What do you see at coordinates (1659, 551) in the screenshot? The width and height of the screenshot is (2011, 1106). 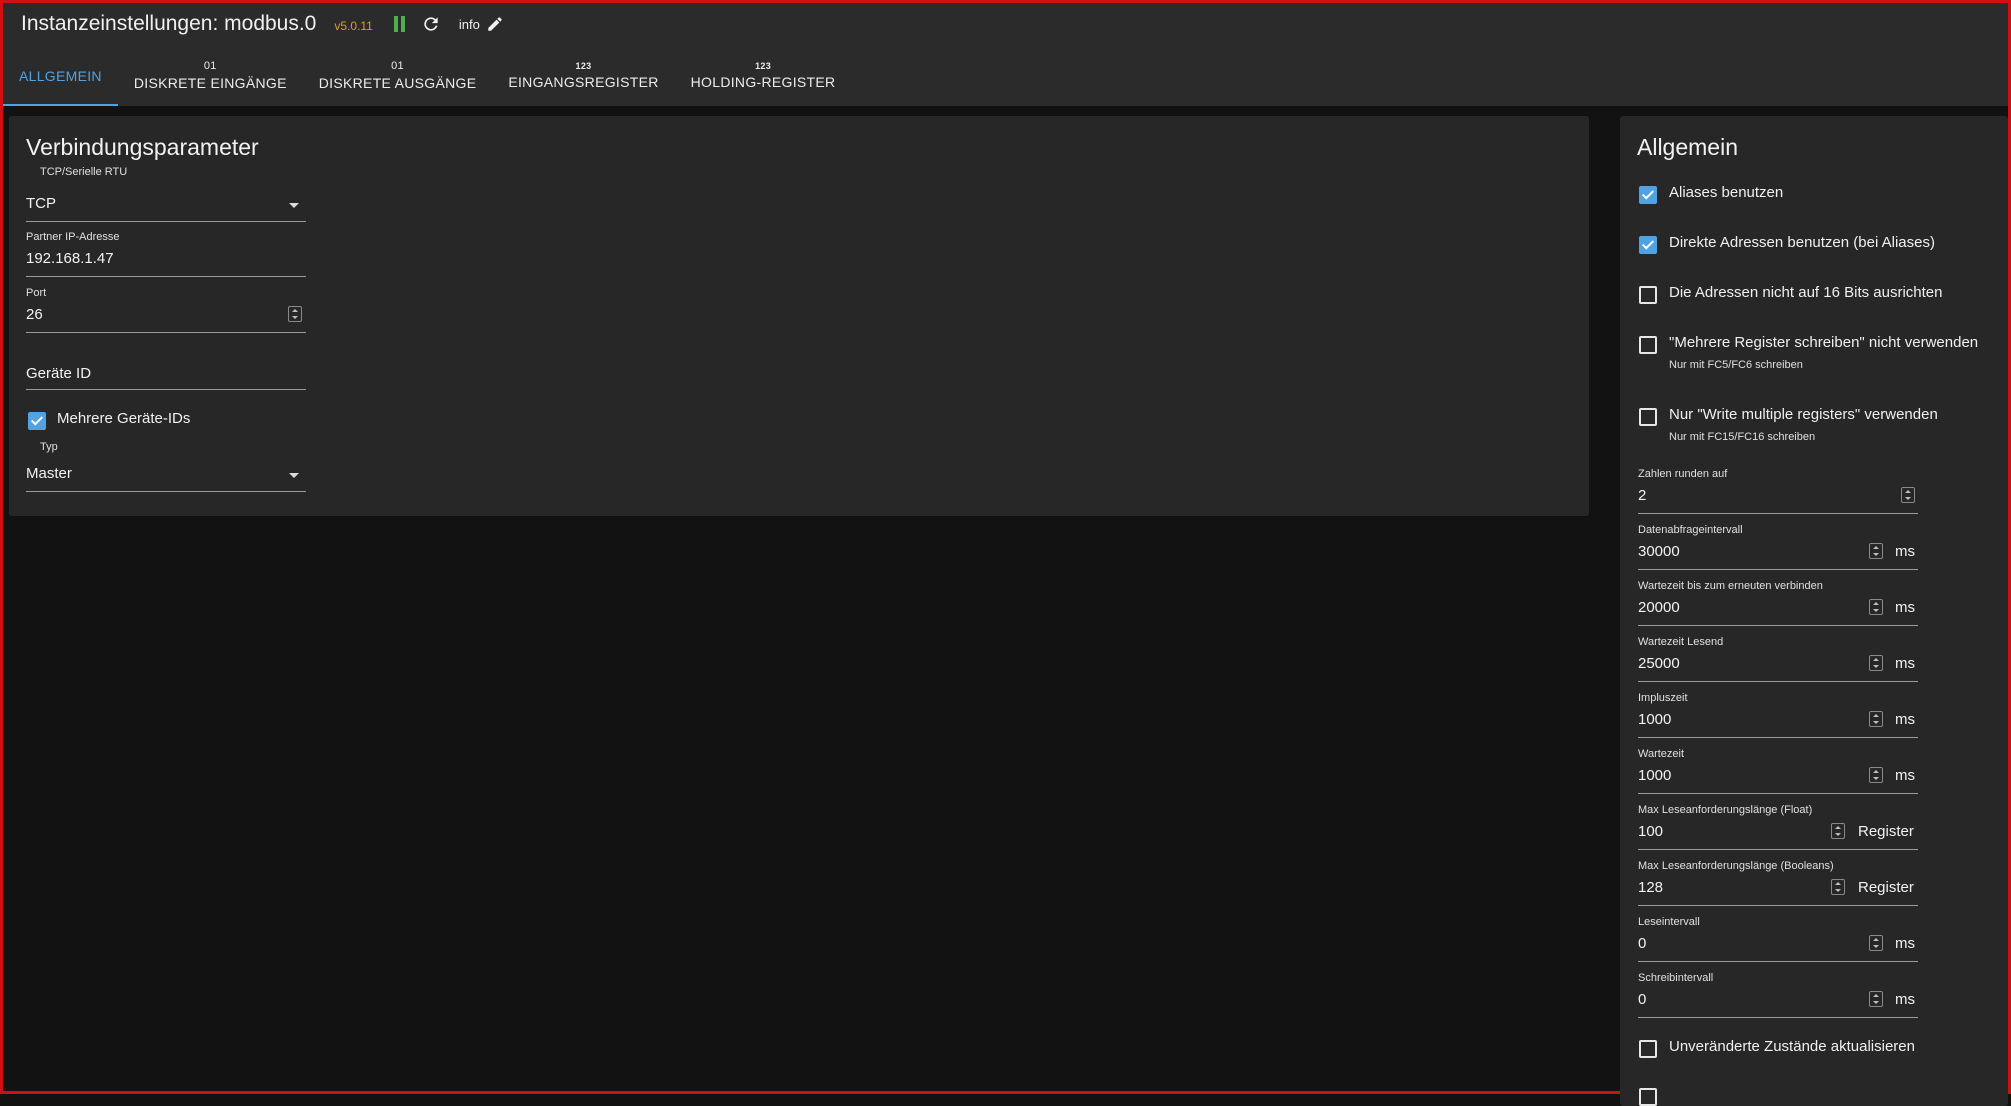 I see `poll-interval-value: 30000` at bounding box center [1659, 551].